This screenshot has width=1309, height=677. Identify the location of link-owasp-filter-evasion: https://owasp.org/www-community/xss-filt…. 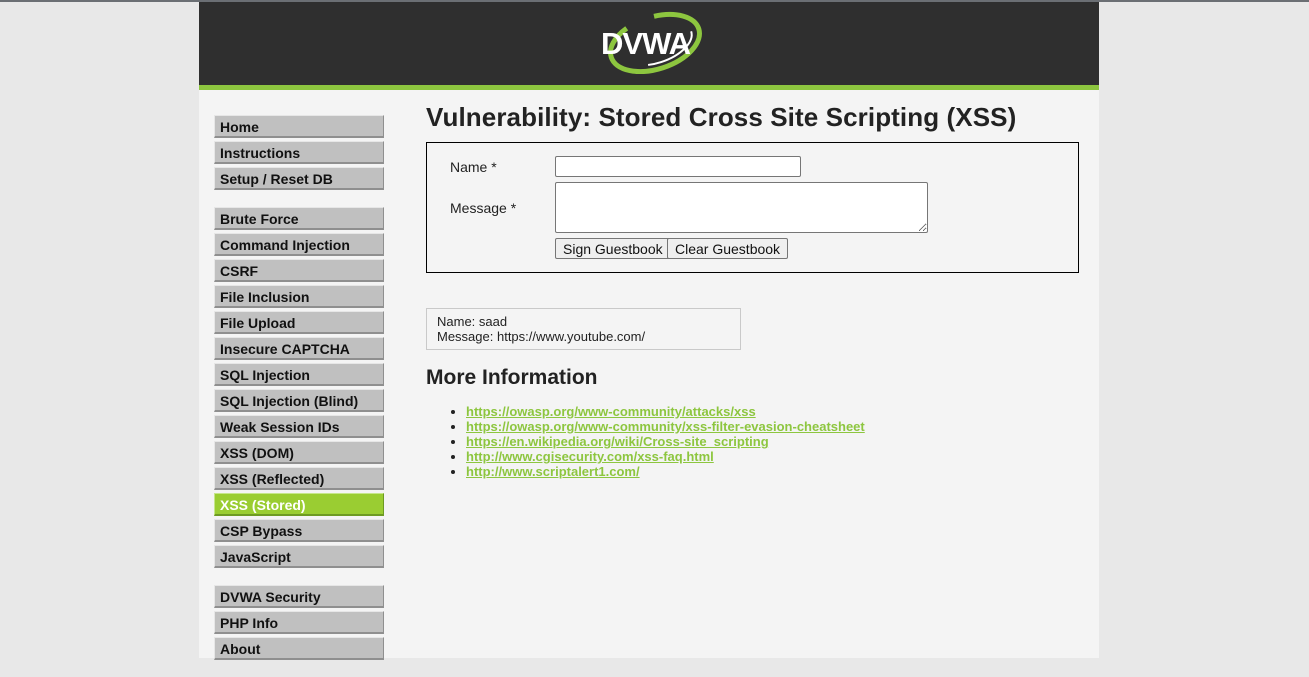
(665, 426).